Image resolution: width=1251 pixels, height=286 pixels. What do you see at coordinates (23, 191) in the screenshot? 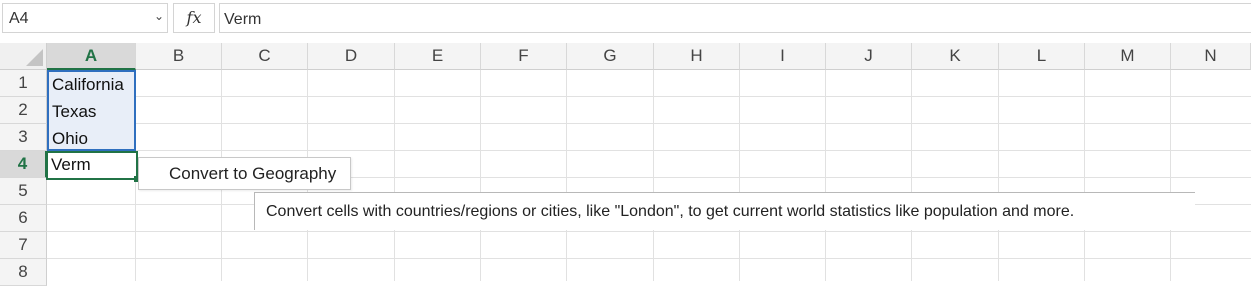
I see `row-header-5: 5` at bounding box center [23, 191].